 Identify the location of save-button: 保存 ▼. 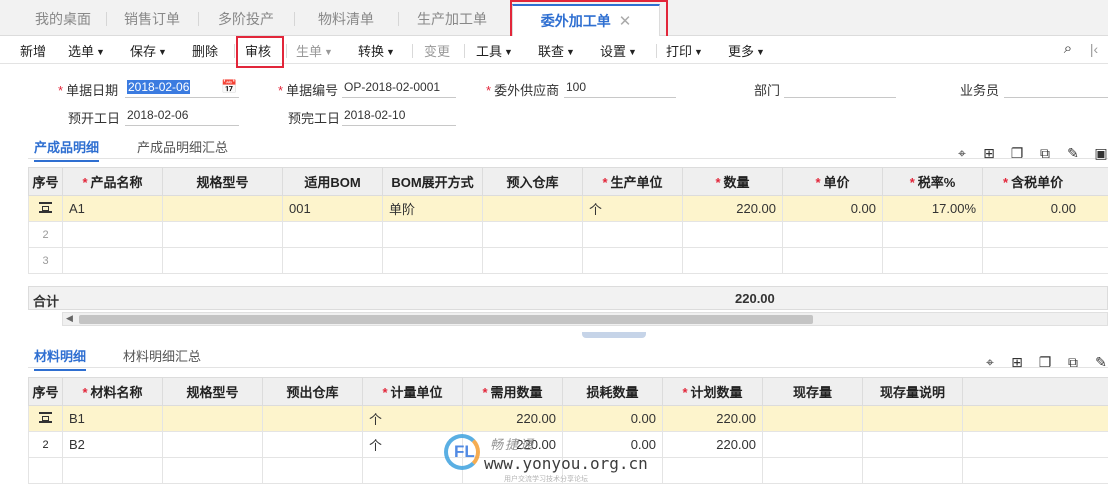
(148, 50).